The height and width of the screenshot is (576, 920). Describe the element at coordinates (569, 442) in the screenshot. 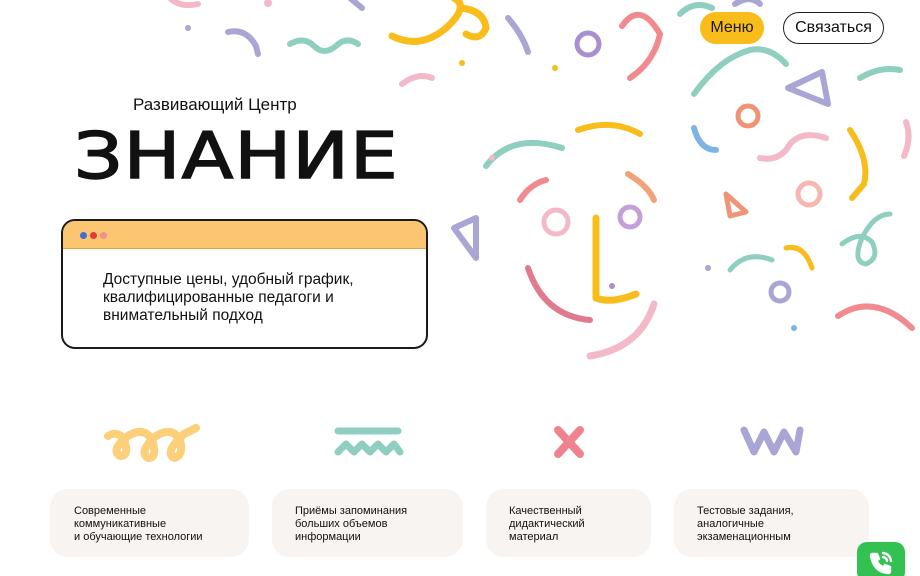

I see `pink-cross-icon` at that location.